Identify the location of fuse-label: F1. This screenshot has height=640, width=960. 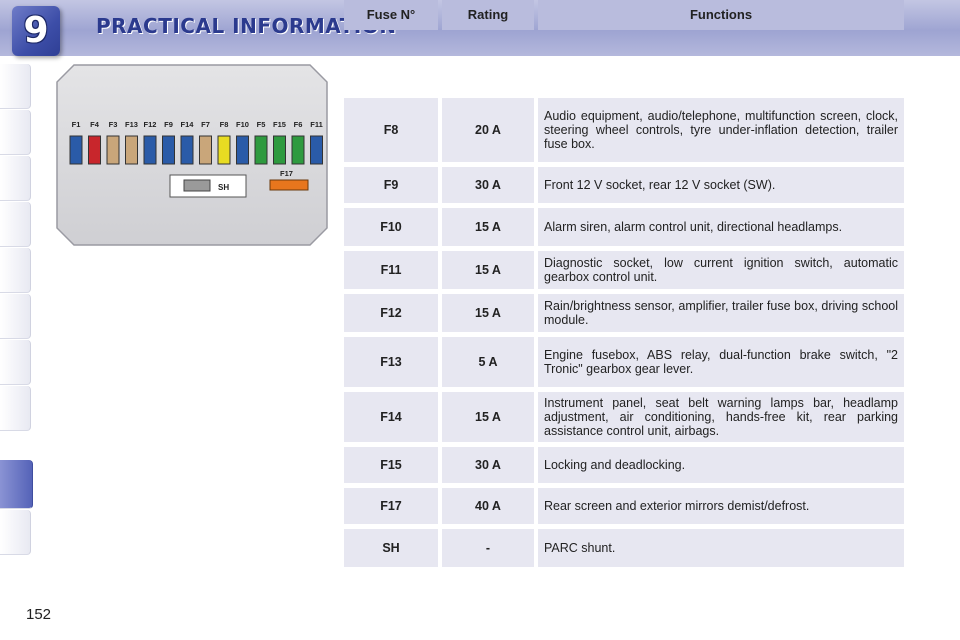
(76, 124).